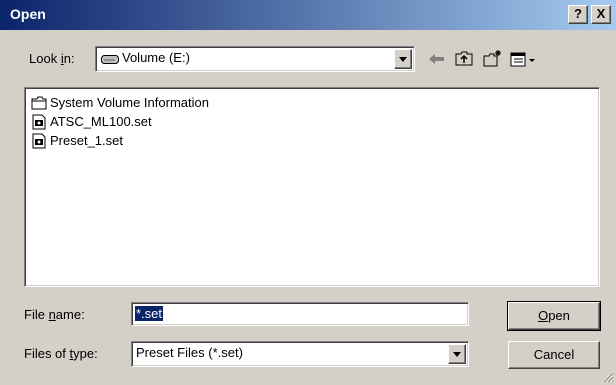 This screenshot has width=616, height=385. I want to click on close-button: X, so click(601, 14).